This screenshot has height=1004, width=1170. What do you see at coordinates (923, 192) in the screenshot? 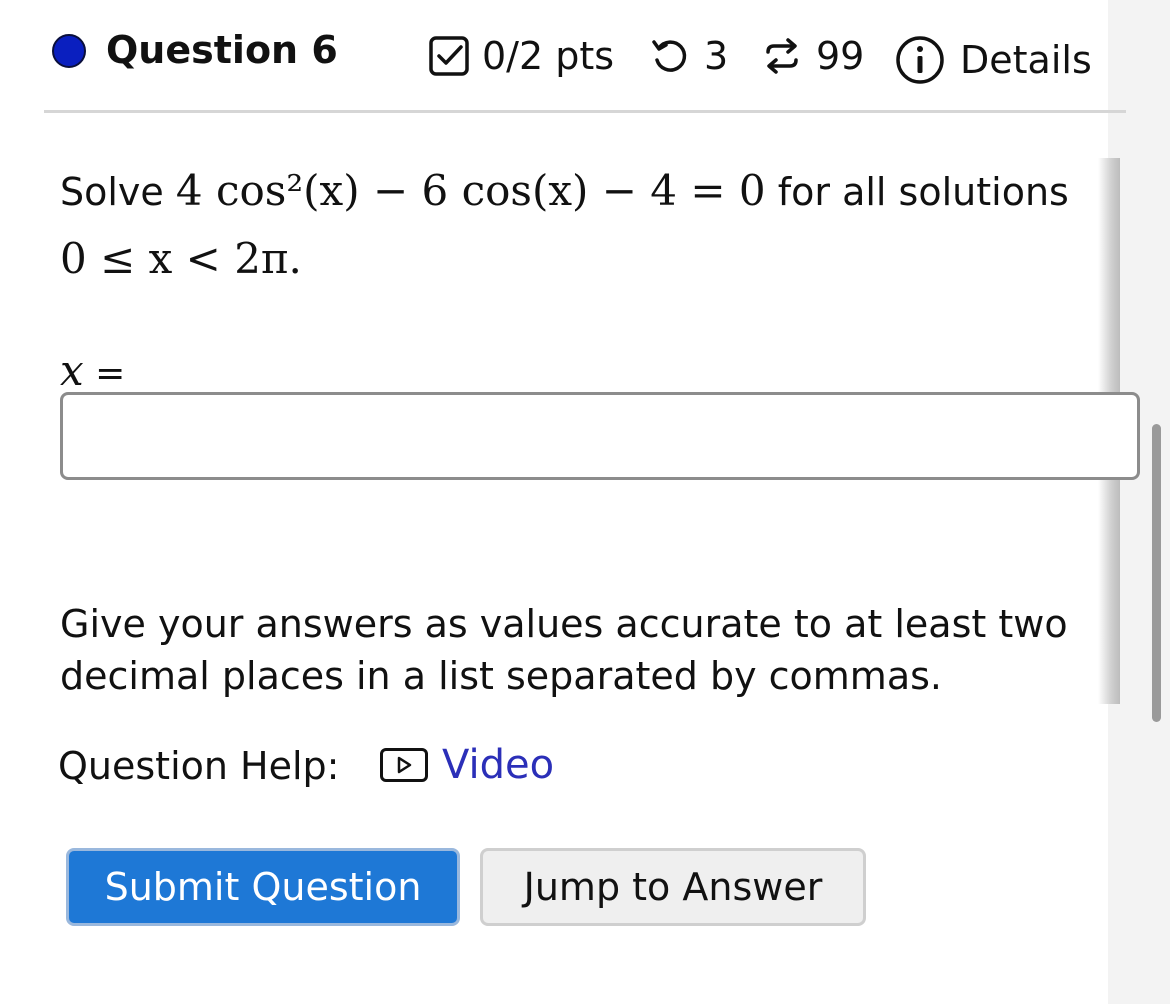
I see `prompt-tail: for all solutions` at bounding box center [923, 192].